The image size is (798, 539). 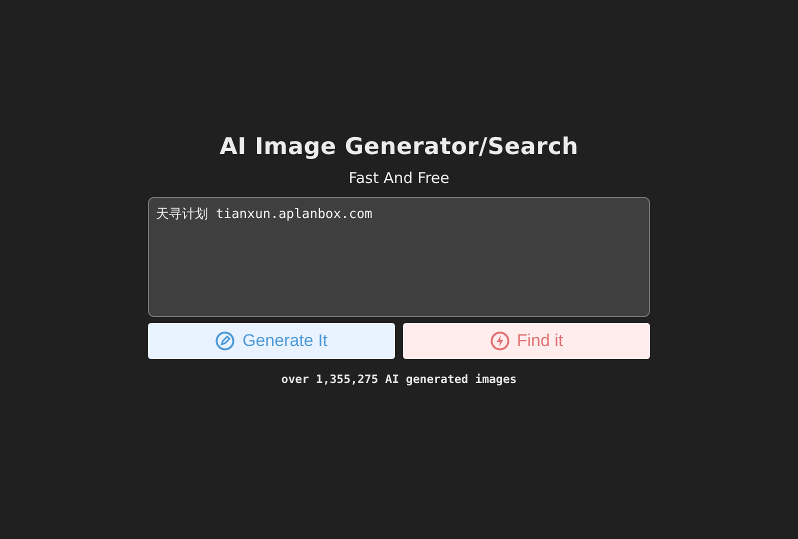 I want to click on lightning-circle-icon, so click(x=500, y=341).